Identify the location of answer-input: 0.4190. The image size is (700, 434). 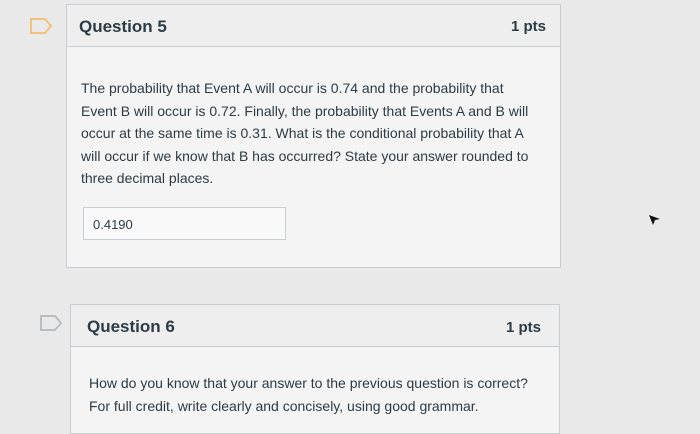
(184, 223).